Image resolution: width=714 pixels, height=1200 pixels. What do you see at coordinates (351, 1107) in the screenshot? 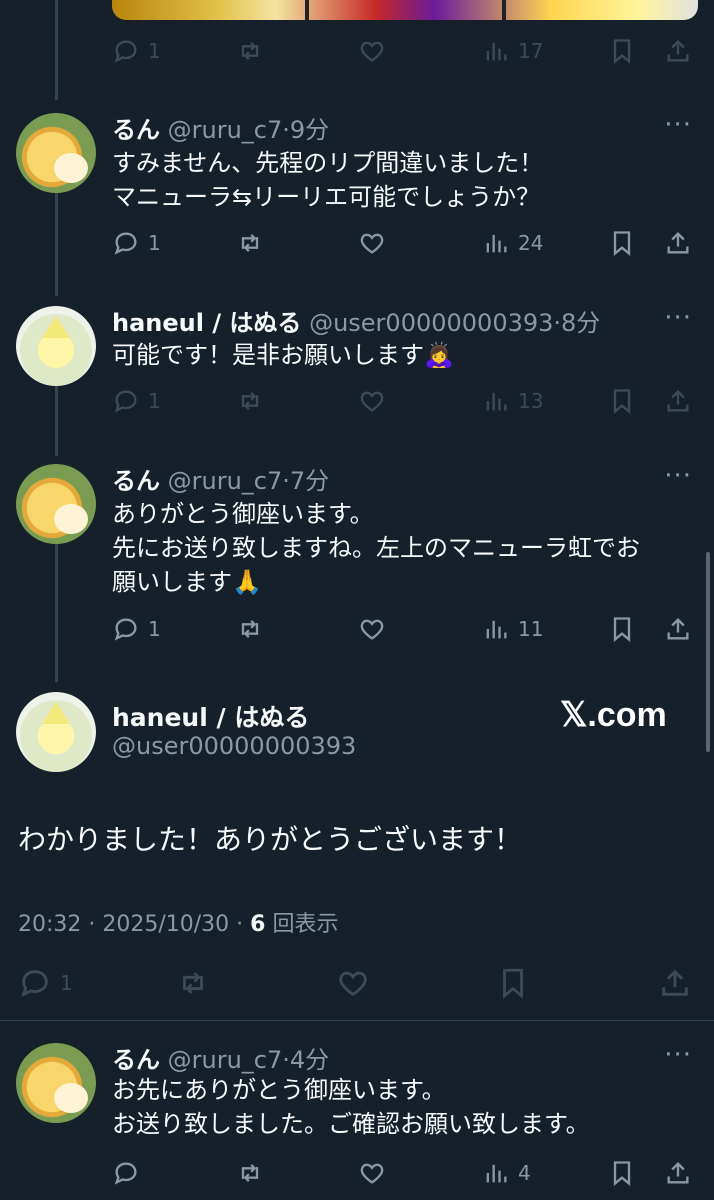
I see `tweet-text: お先にありがとう御座います。 お送り致しました。ご確認お願い致します。` at bounding box center [351, 1107].